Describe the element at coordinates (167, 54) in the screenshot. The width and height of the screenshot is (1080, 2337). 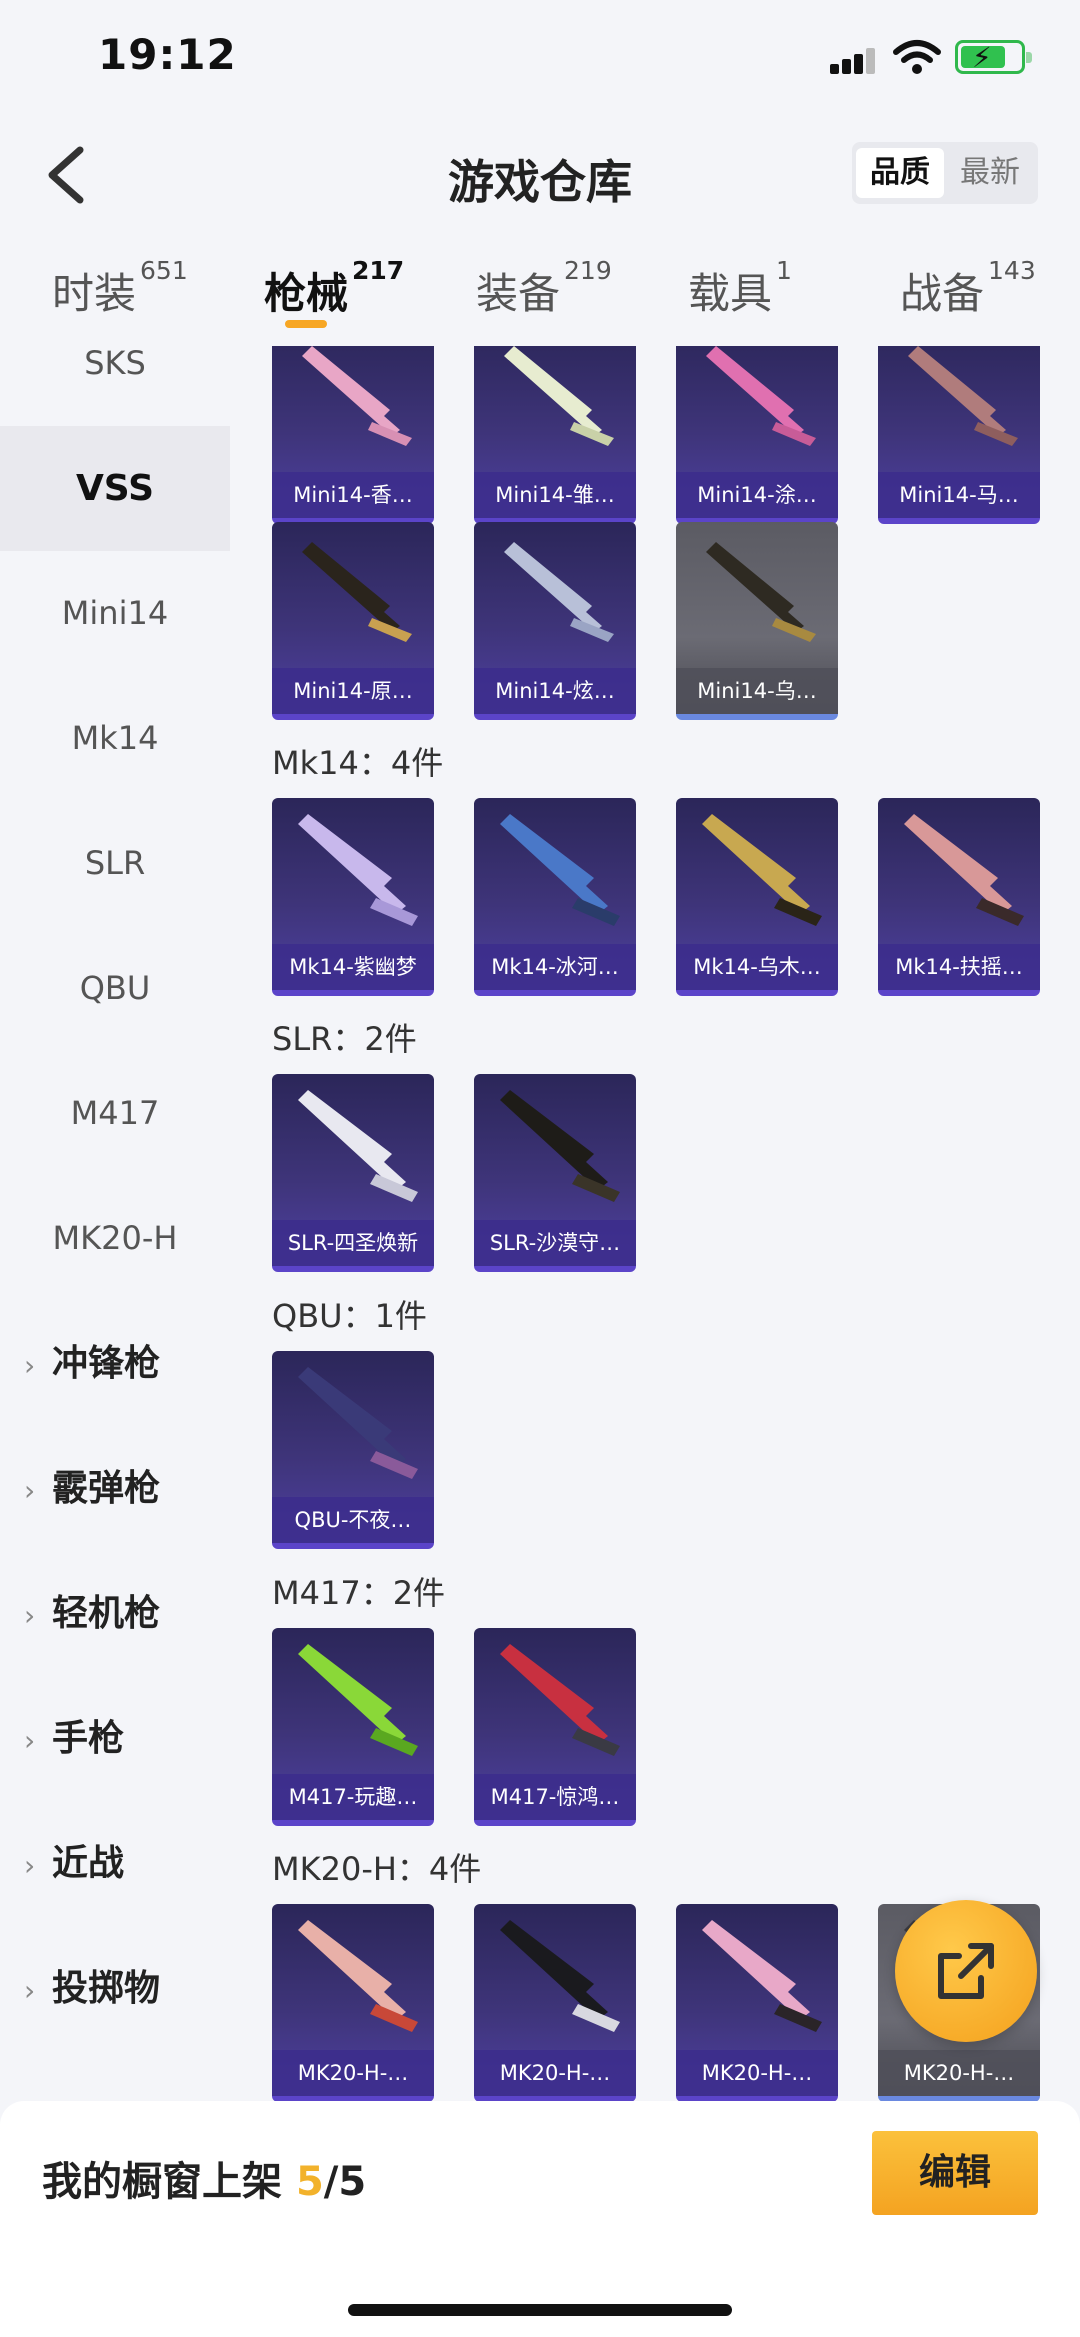
I see `status-time: 19:12` at that location.